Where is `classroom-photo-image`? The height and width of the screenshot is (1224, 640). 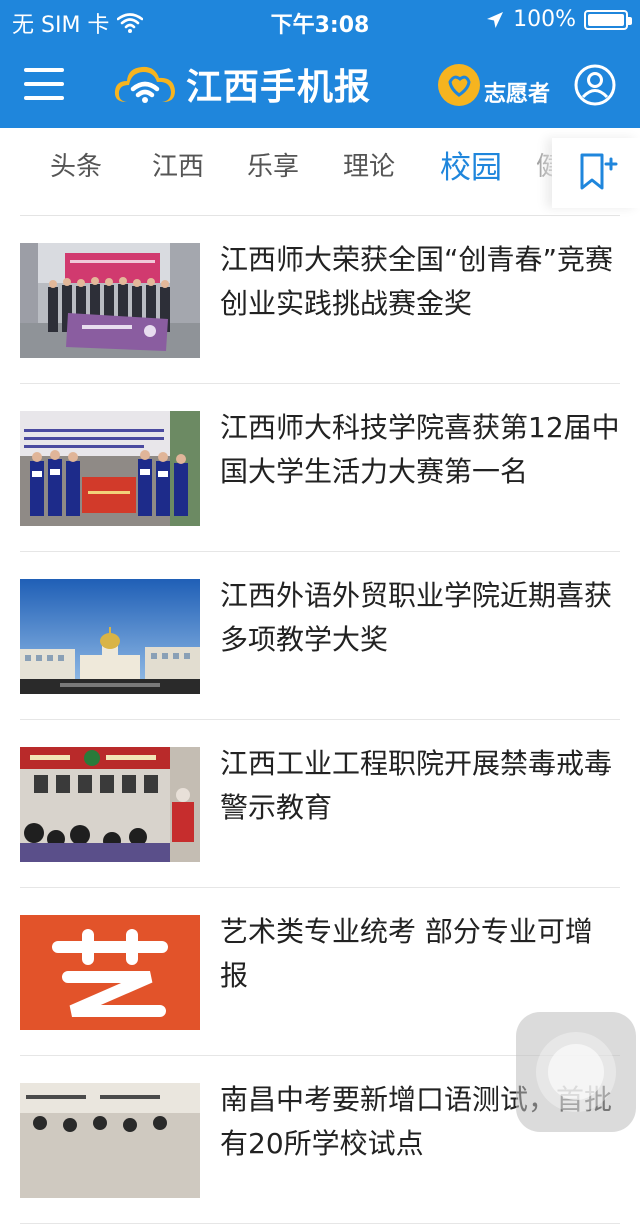
classroom-photo-image is located at coordinates (110, 1140).